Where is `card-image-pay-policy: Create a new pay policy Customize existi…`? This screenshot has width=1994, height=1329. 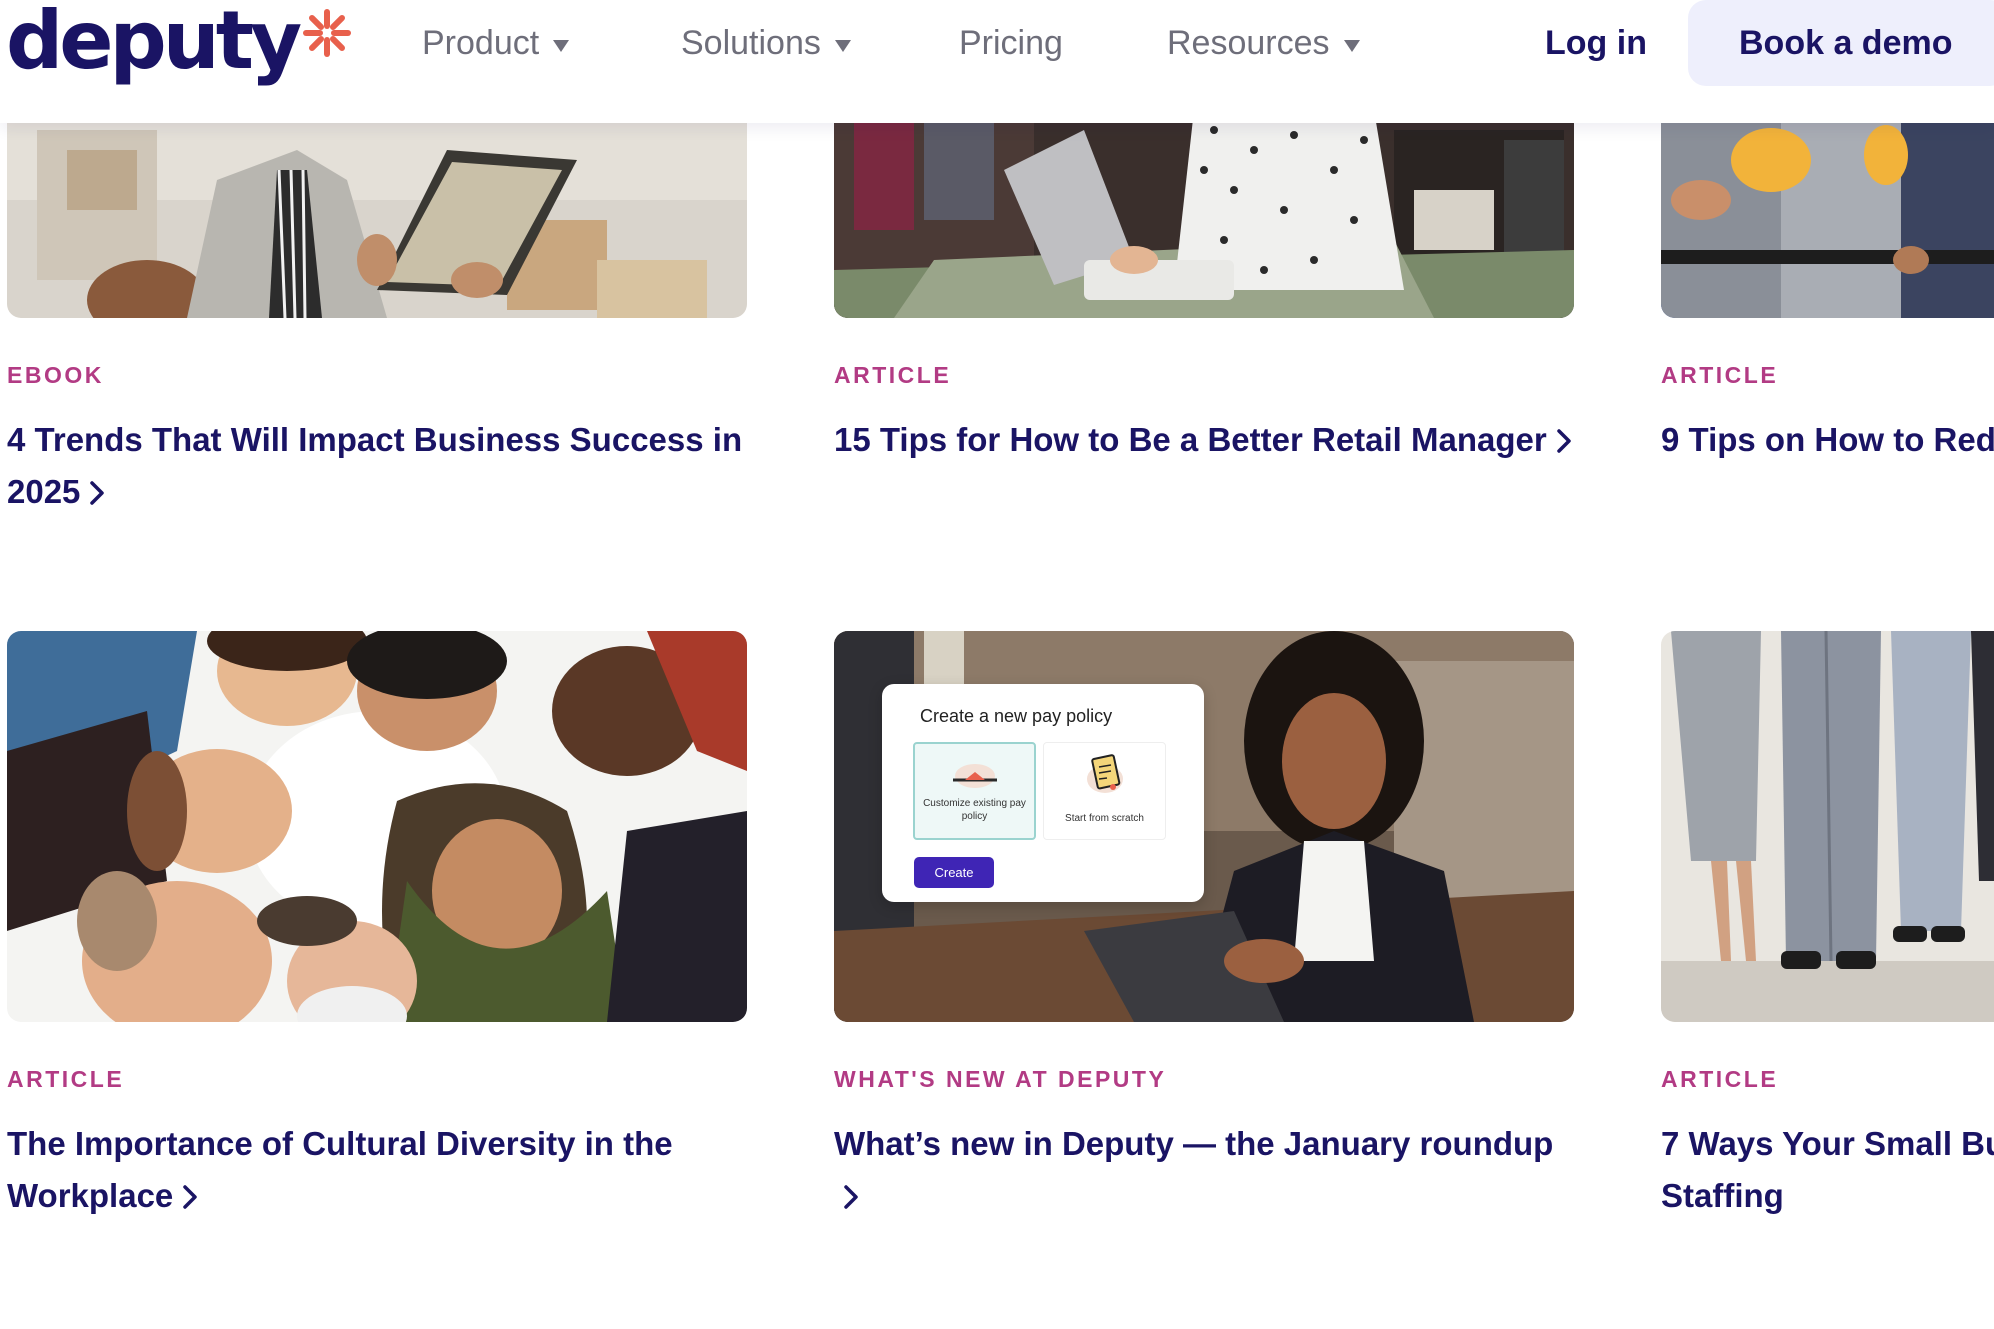
card-image-pay-policy: Create a new pay policy Customize existi… is located at coordinates (1204, 826).